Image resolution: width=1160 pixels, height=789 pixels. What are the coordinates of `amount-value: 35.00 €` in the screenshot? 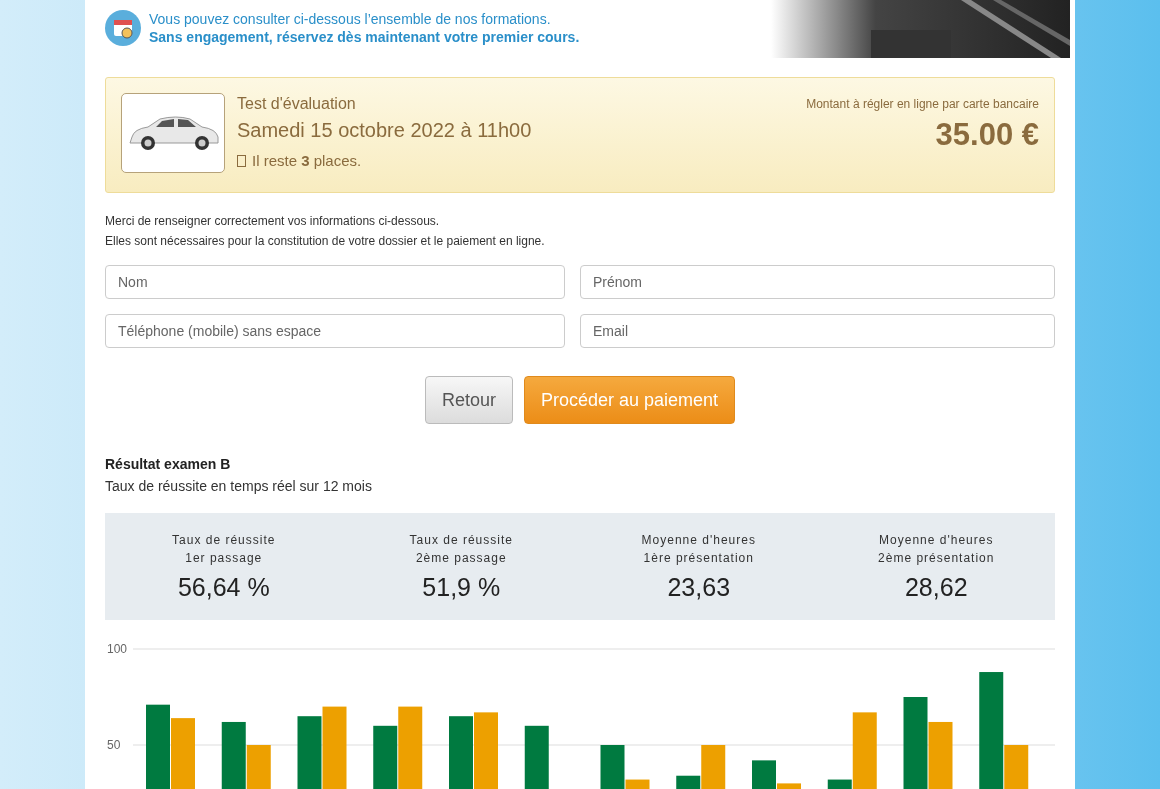 It's located at (987, 135).